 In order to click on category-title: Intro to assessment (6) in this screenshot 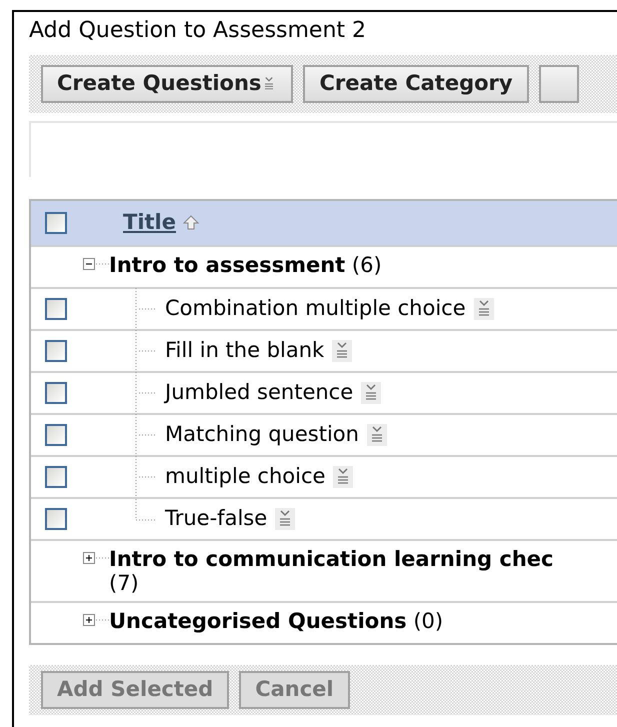, I will do `click(246, 265)`.